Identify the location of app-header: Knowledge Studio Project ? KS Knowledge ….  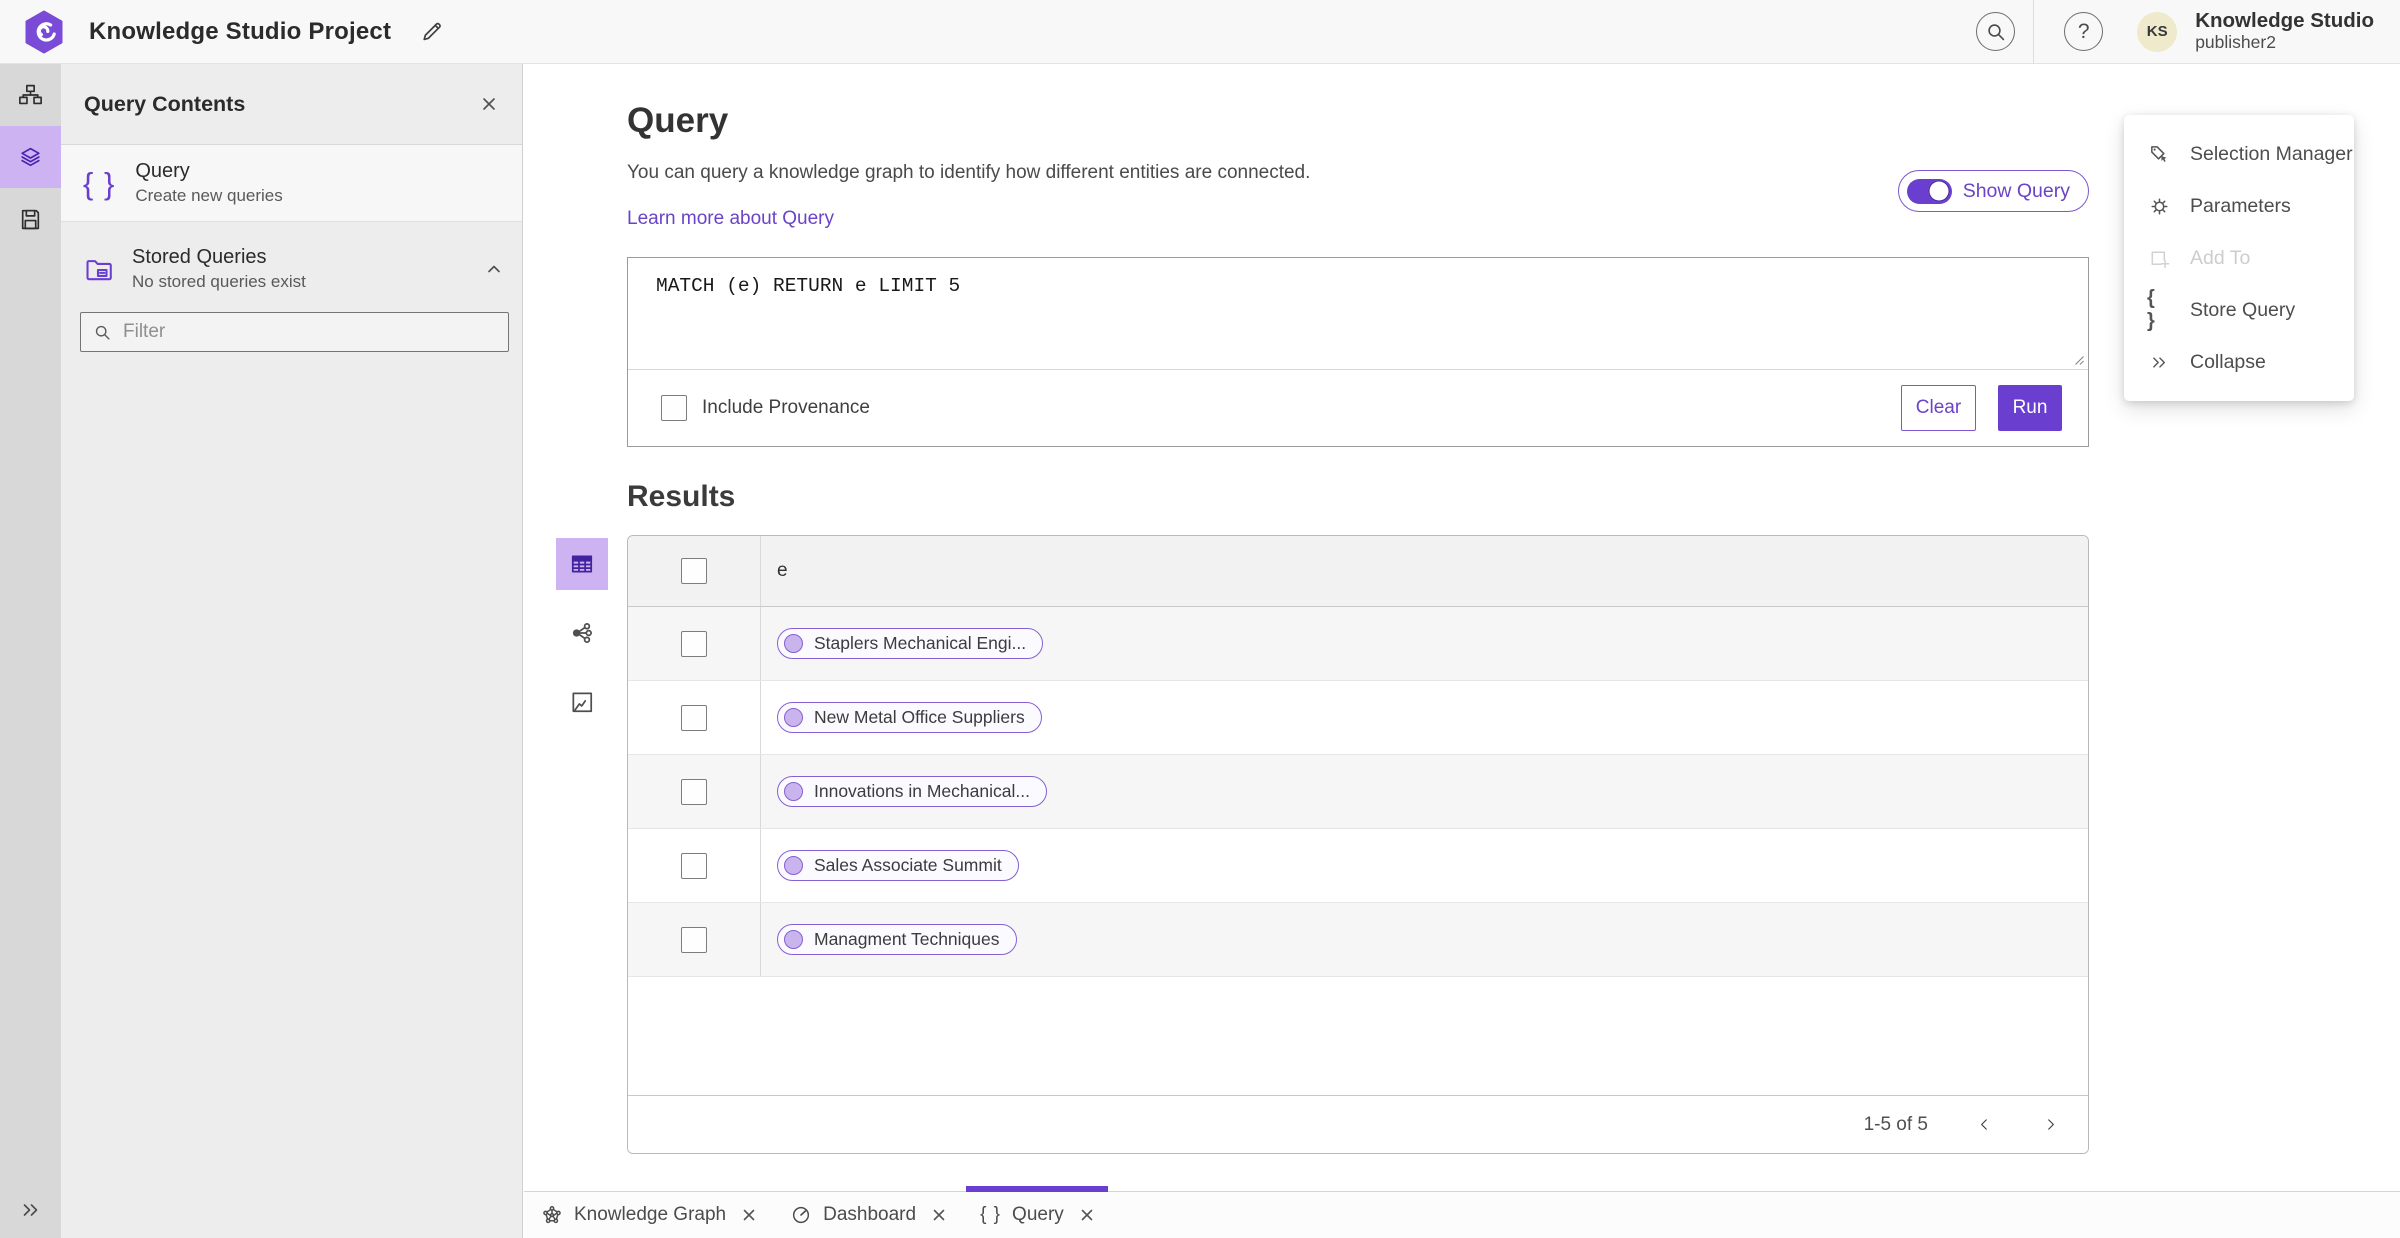
(1200, 32).